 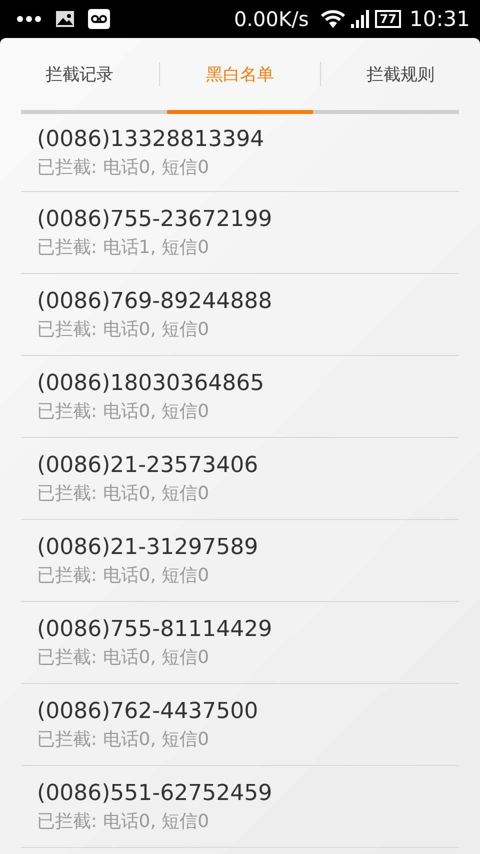 What do you see at coordinates (359, 19) in the screenshot?
I see `signal-icon` at bounding box center [359, 19].